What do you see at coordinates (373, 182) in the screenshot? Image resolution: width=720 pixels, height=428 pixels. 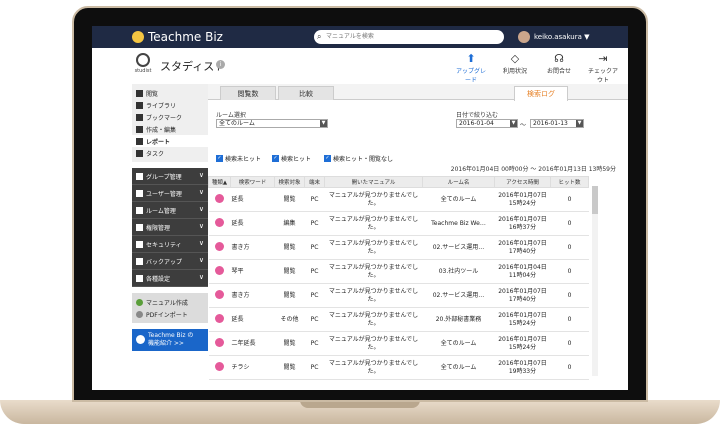 I see `column-header: 開いたマニュアル` at bounding box center [373, 182].